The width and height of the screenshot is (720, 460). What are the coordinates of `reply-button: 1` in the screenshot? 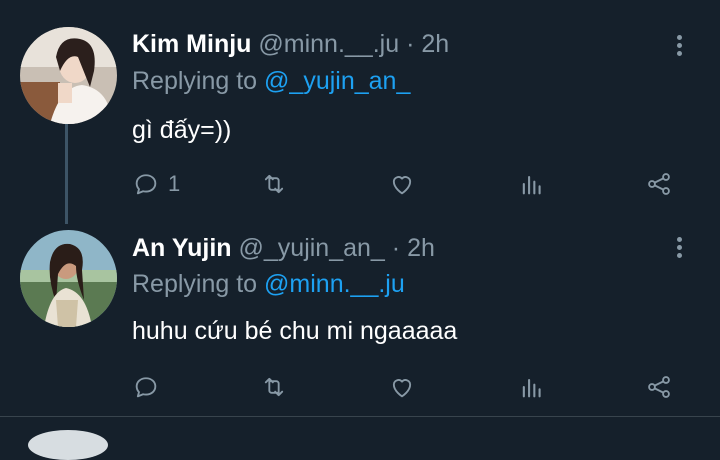 It's located at (156, 184).